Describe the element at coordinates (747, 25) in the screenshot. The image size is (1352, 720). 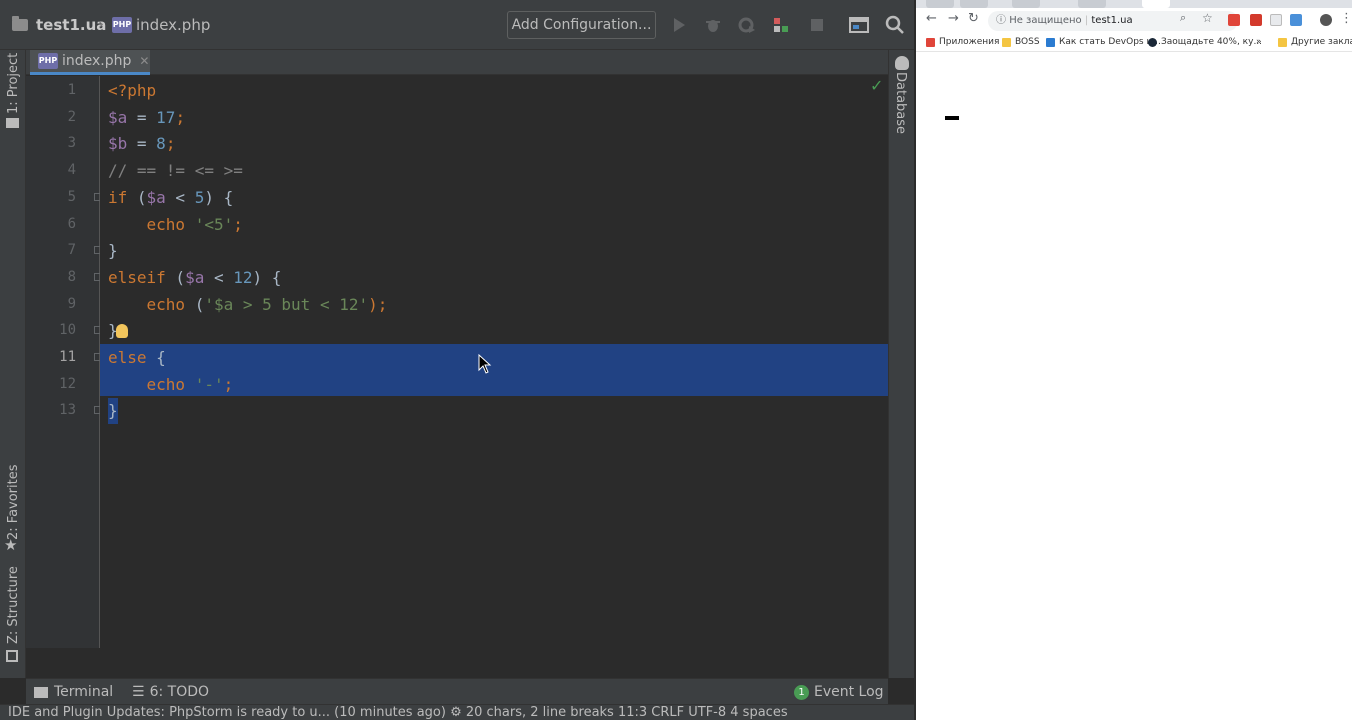
I see `coverage-icon` at that location.